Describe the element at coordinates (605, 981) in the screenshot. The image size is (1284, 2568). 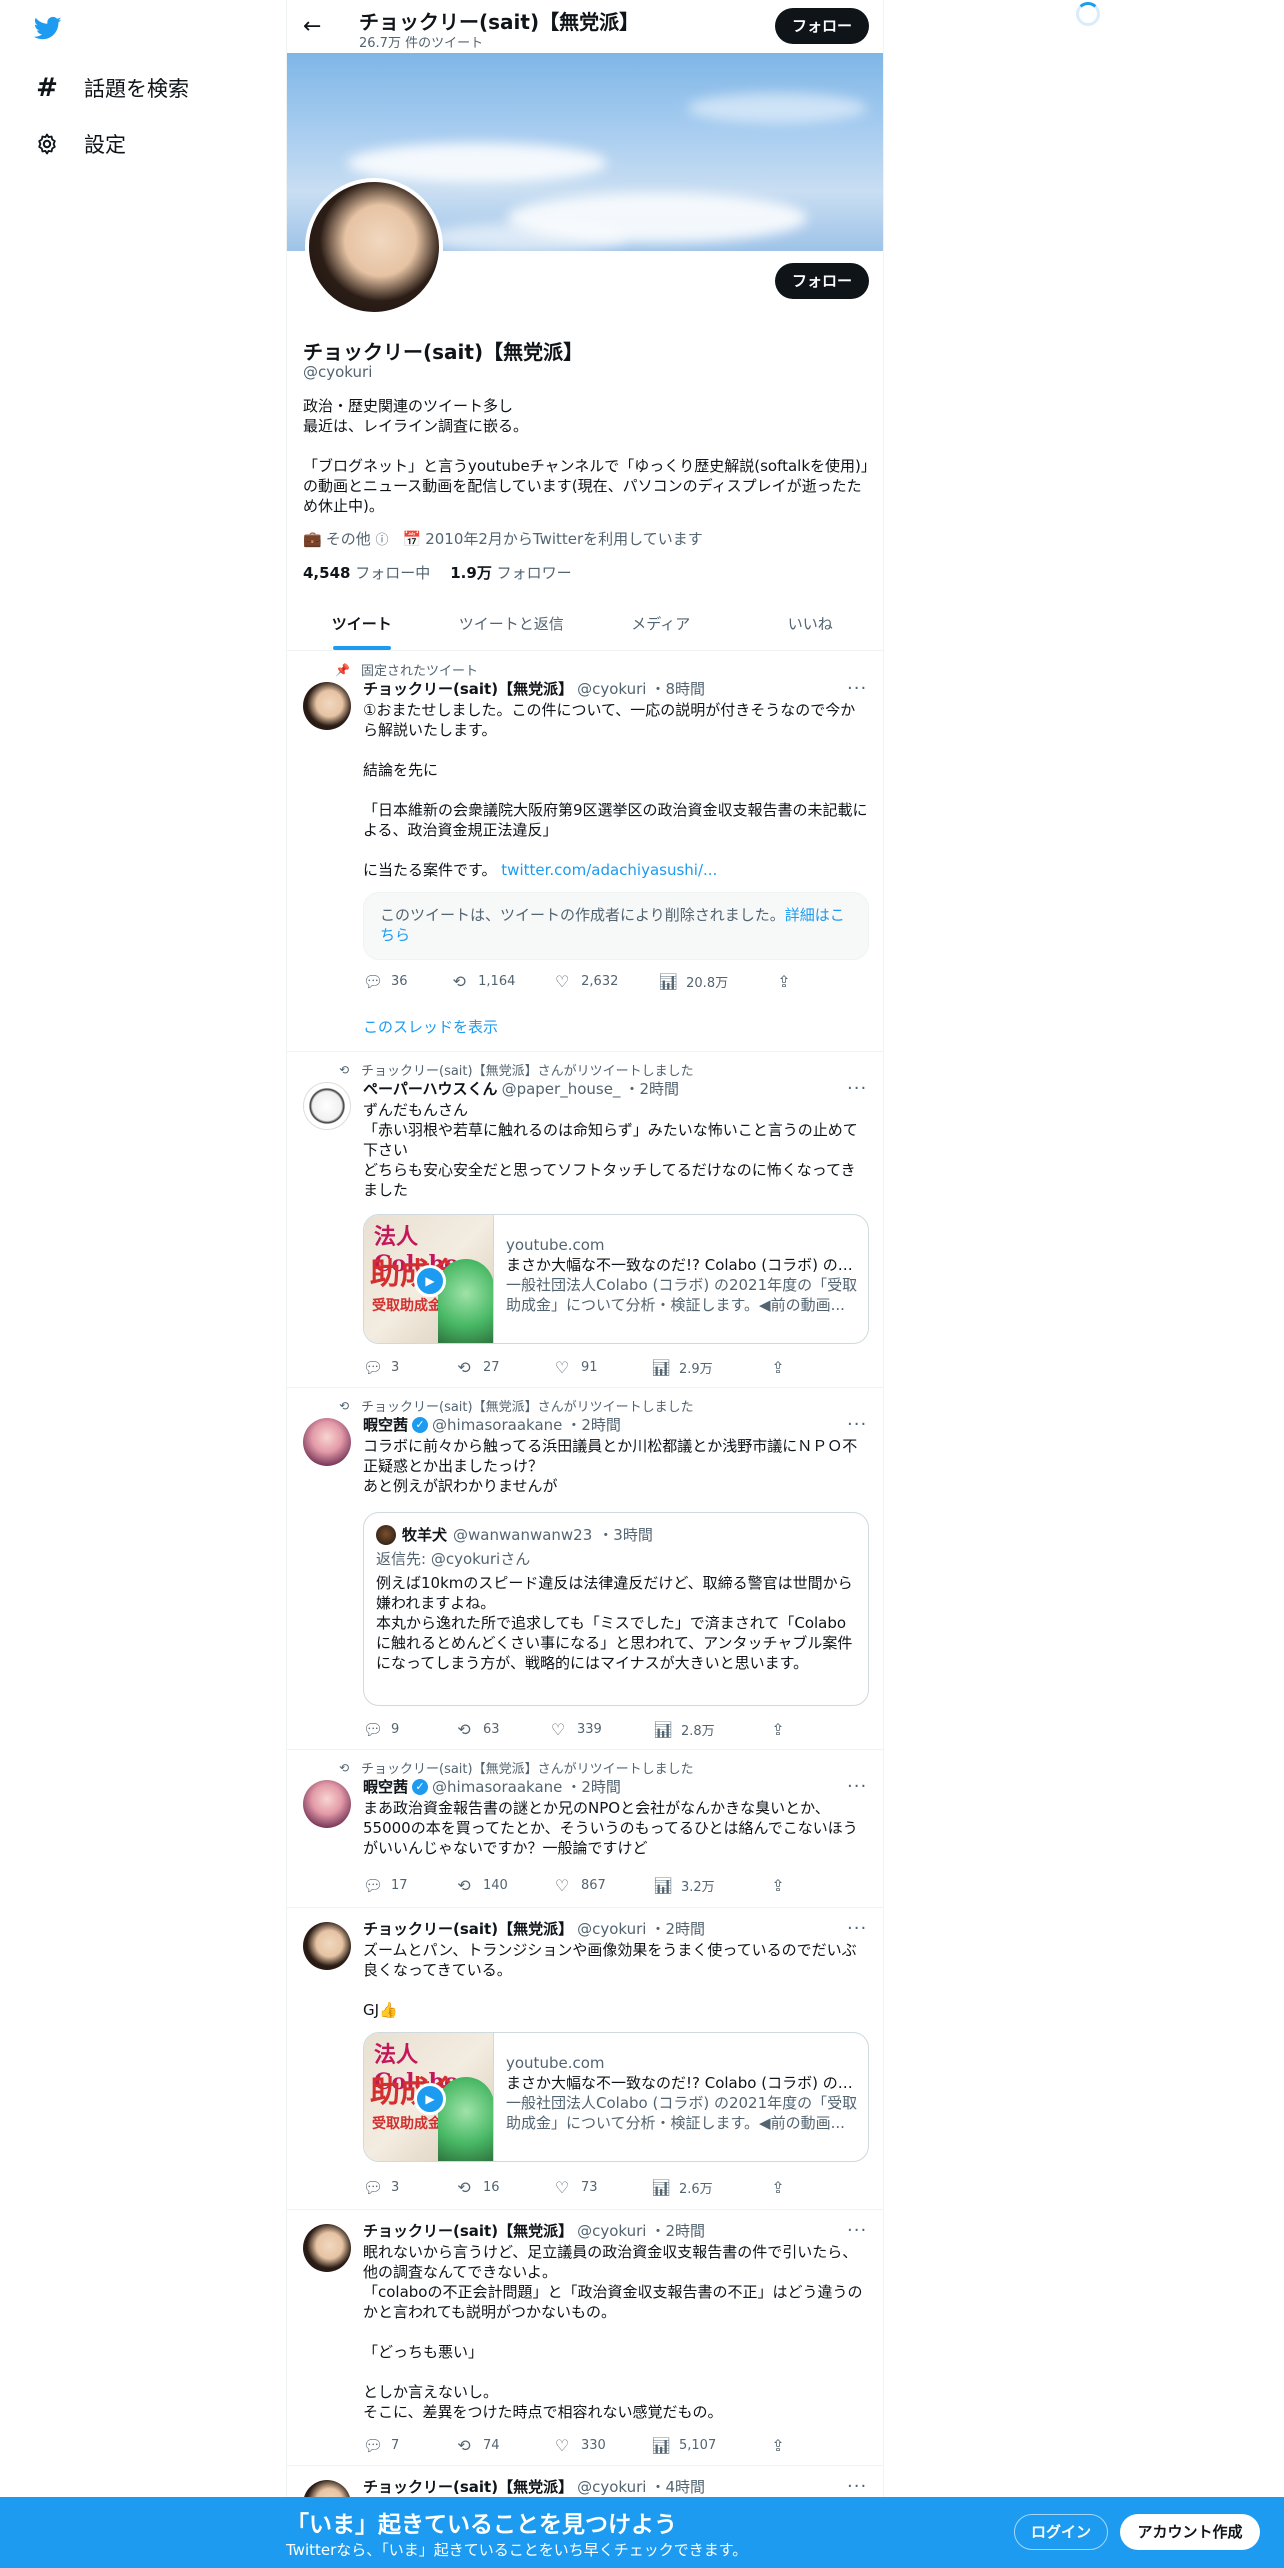
I see `like-button: ♡ 2,632` at that location.